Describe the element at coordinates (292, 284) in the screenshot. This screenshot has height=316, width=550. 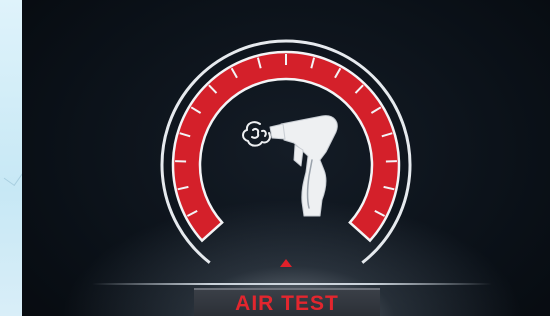
I see `floor-line` at that location.